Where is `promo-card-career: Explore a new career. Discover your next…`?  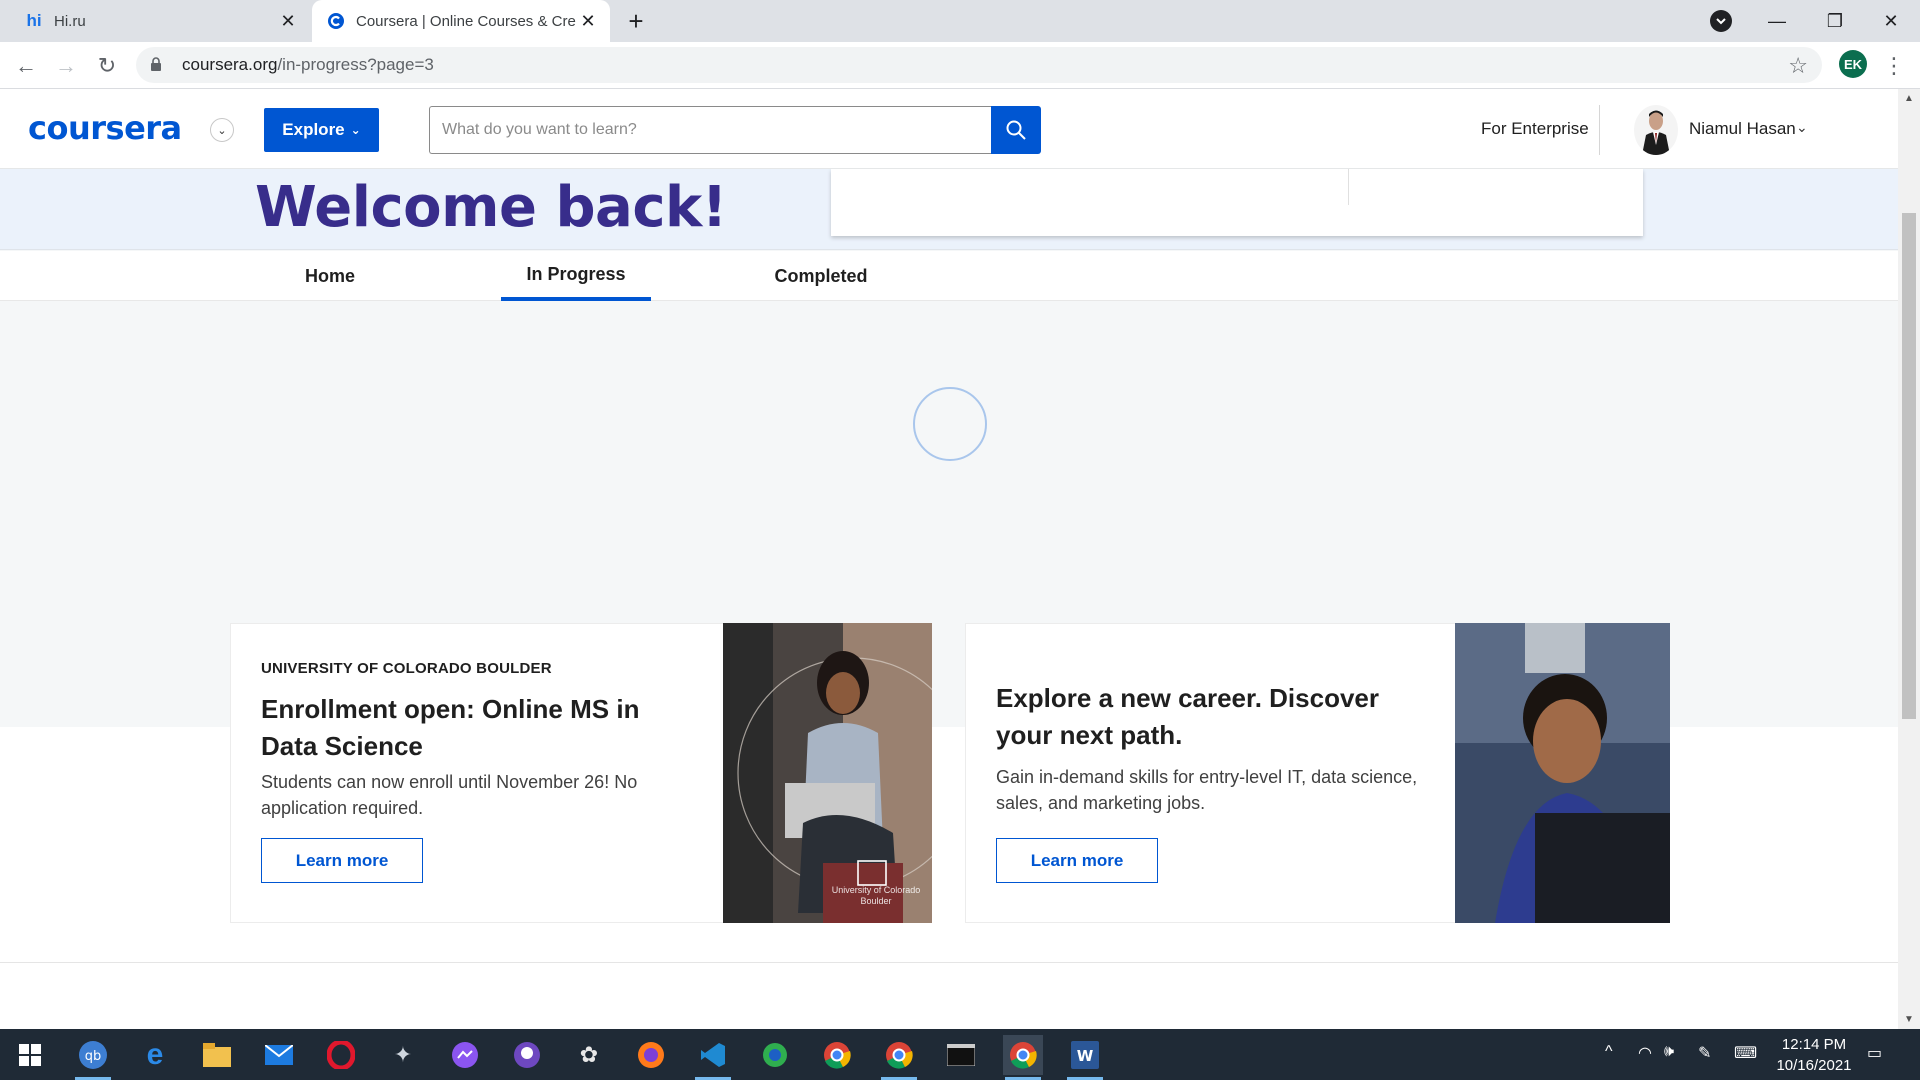
promo-card-career: Explore a new career. Discover your next… is located at coordinates (1317, 773).